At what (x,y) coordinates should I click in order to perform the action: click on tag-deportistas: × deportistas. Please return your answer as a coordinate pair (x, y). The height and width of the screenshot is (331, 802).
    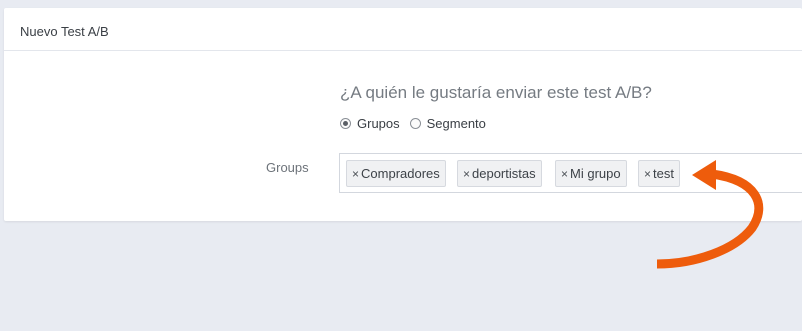
    Looking at the image, I should click on (499, 173).